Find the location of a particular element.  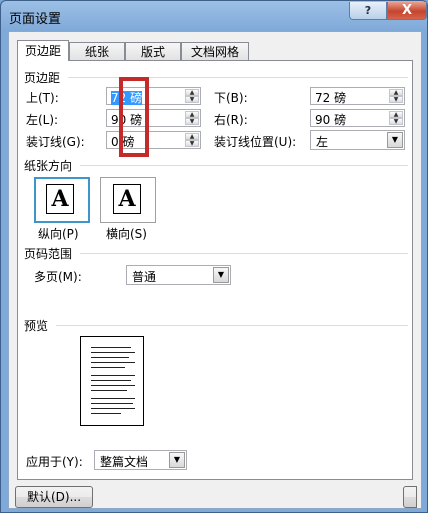

portrait-label: 纵向(P) is located at coordinates (58, 234).